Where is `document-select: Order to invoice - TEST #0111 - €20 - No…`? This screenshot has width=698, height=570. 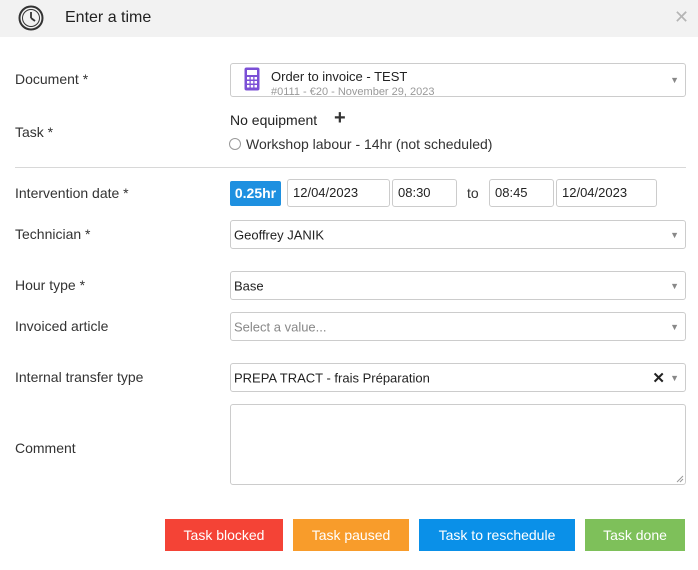 document-select: Order to invoice - TEST #0111 - €20 - No… is located at coordinates (458, 80).